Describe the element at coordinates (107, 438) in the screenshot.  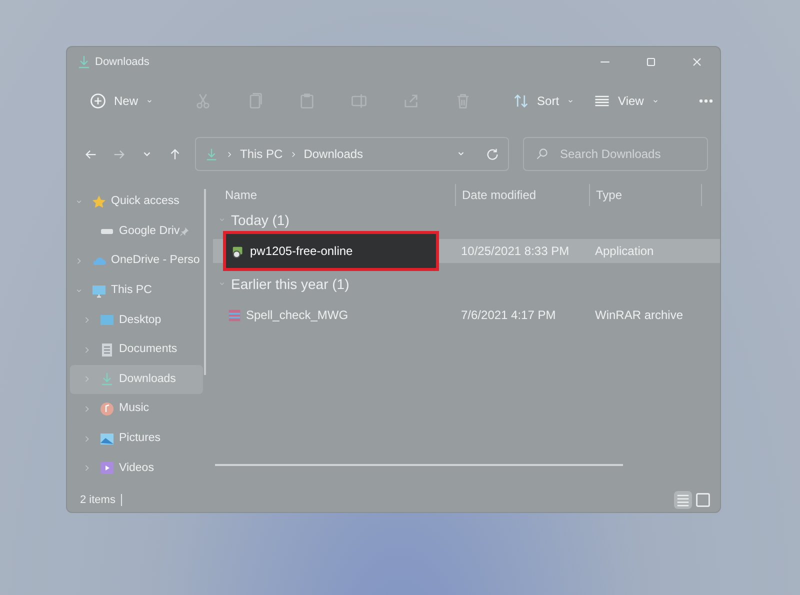
I see `picture-icon` at that location.